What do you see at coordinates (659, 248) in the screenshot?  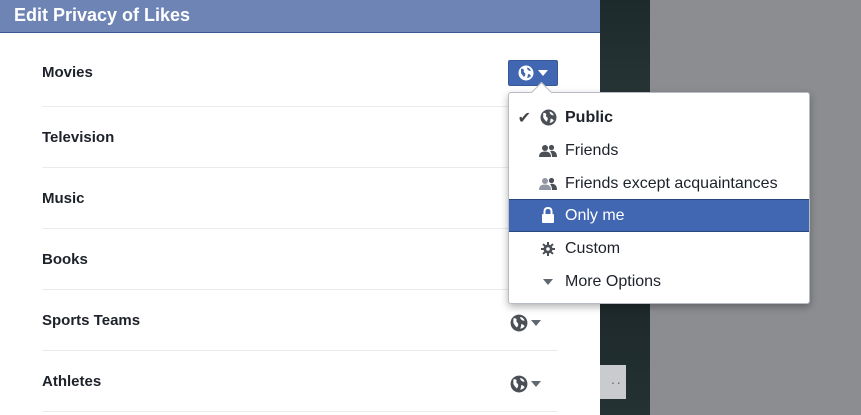 I see `menu-item-custom: Custom` at bounding box center [659, 248].